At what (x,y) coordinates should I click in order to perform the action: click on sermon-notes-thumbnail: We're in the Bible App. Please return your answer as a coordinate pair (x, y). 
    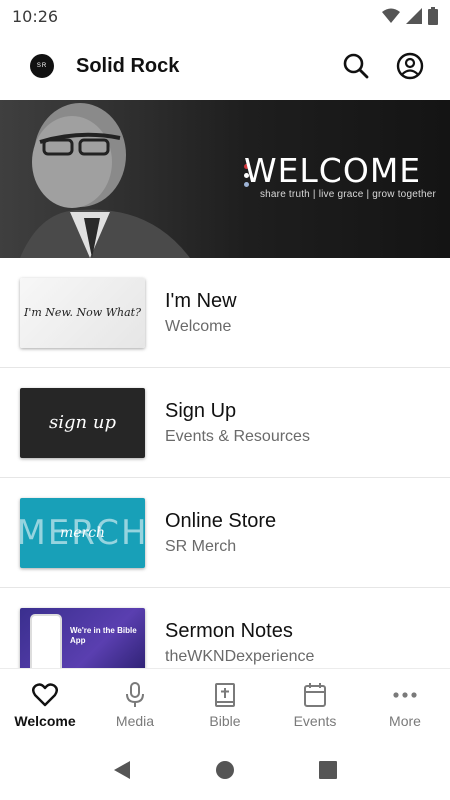
    Looking at the image, I should click on (82, 637).